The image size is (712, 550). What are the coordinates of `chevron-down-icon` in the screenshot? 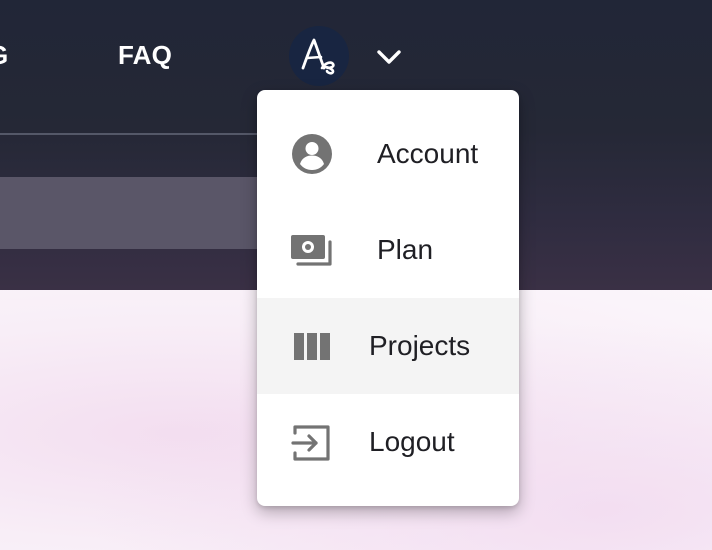 It's located at (389, 57).